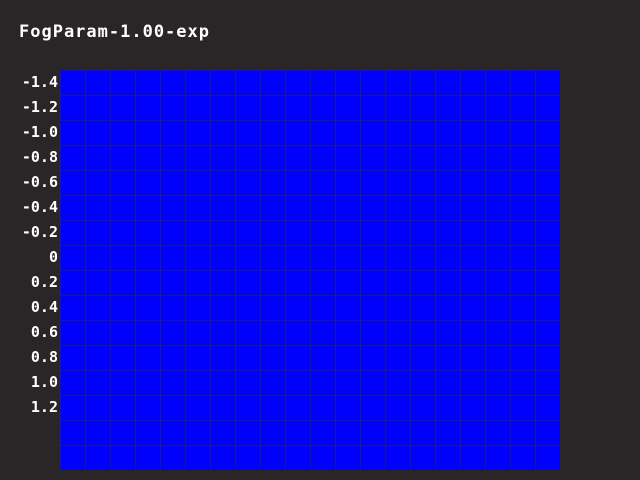  I want to click on row-label: -0.2, so click(39, 232).